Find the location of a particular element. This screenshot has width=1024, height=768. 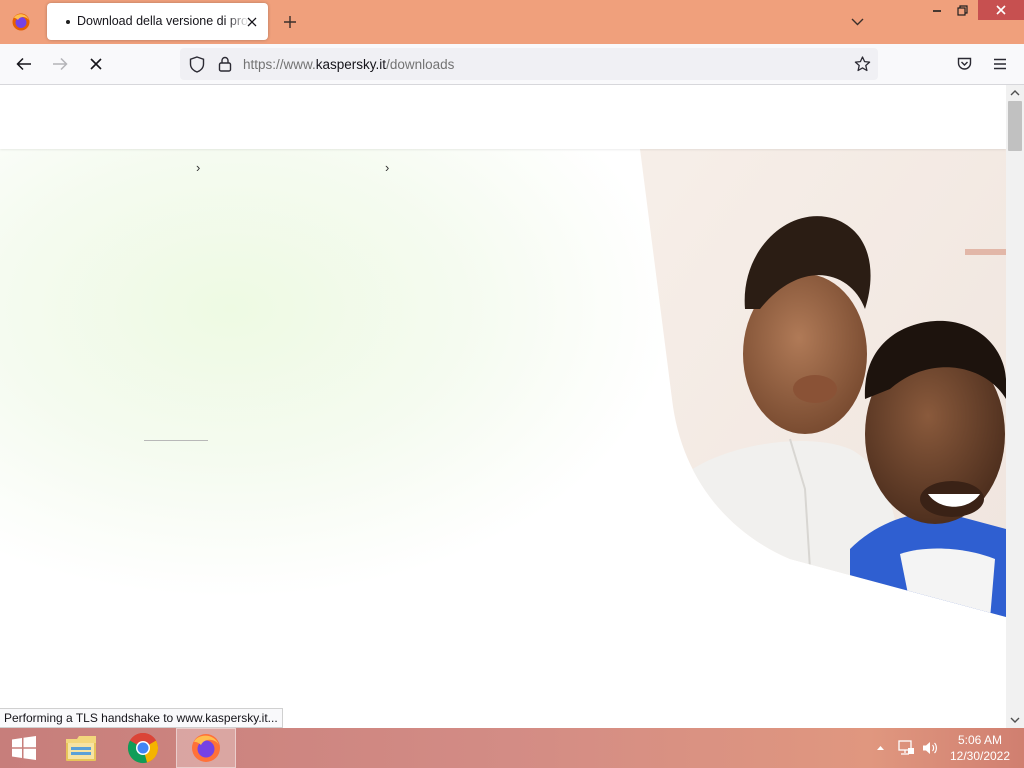

address-bar: https://www.kaspersky.it/downloads is located at coordinates (529, 64).